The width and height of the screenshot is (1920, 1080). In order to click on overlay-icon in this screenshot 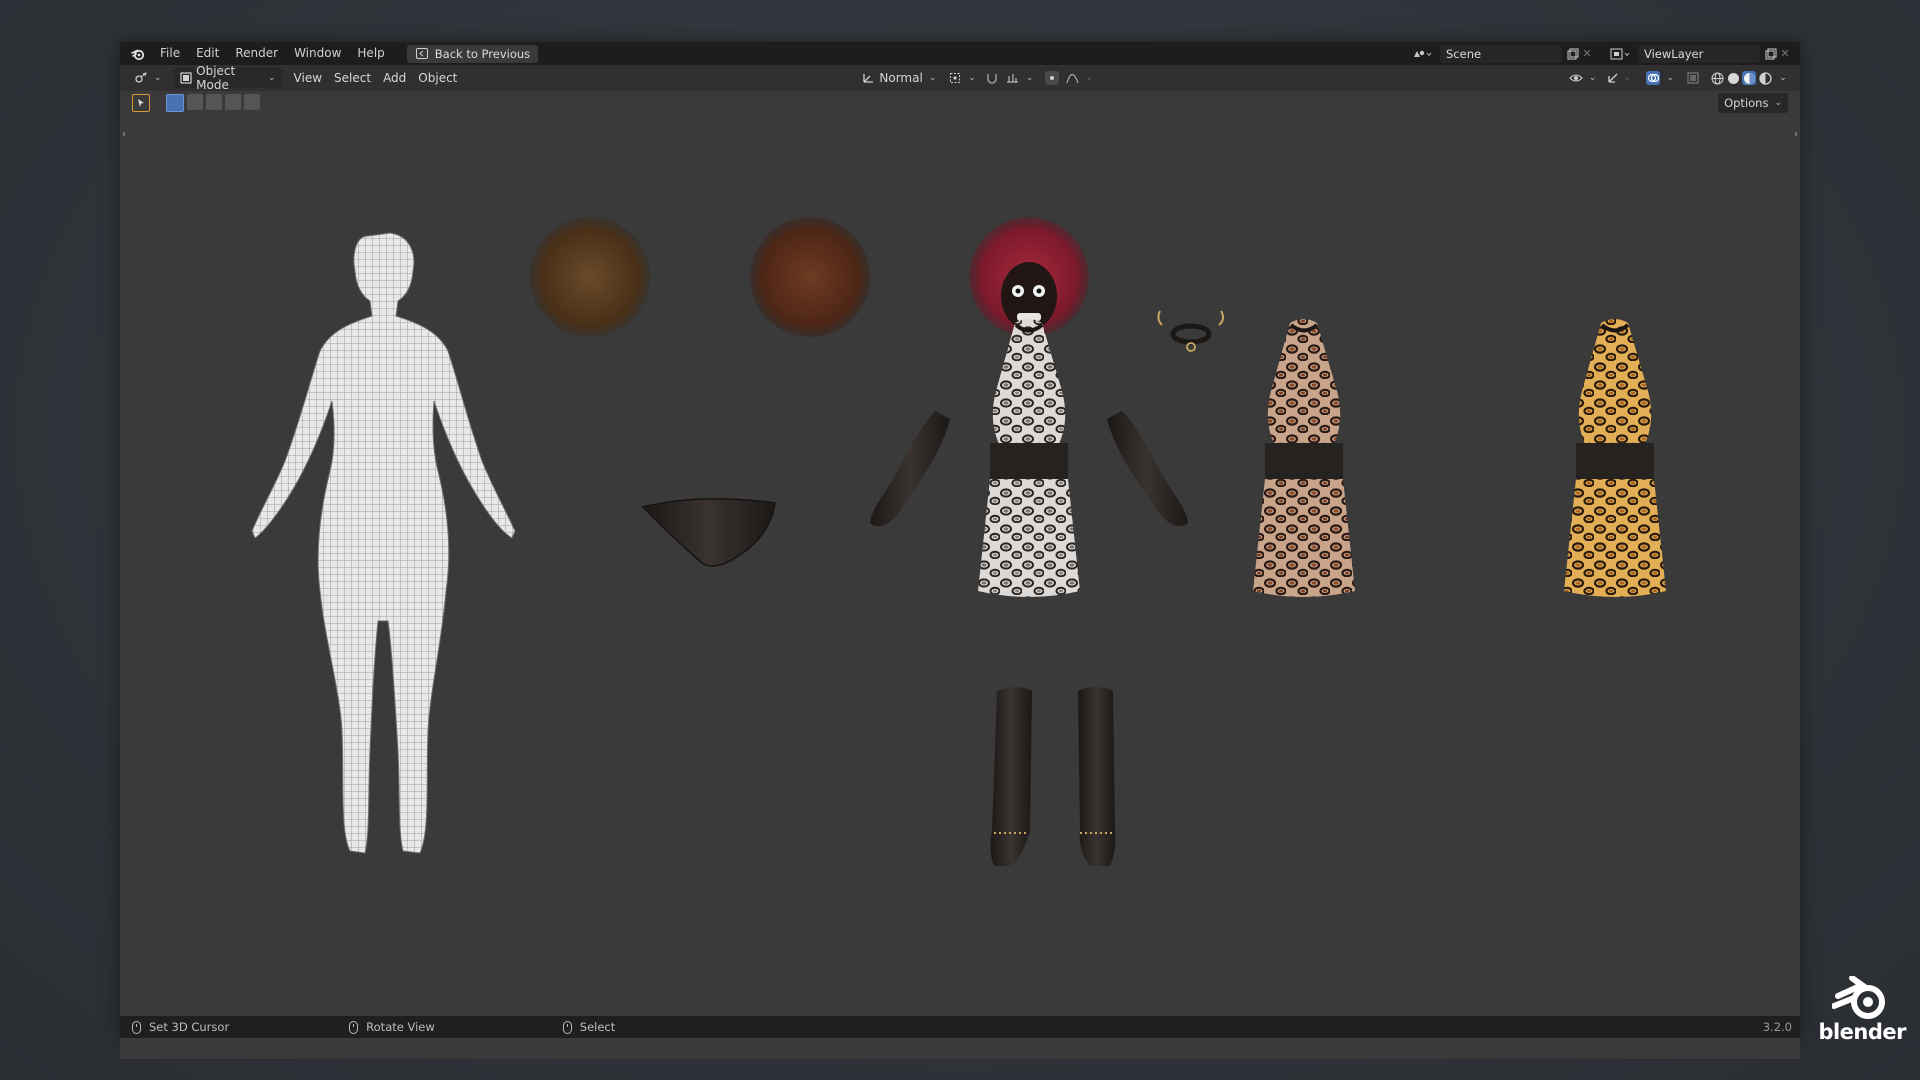, I will do `click(1653, 78)`.